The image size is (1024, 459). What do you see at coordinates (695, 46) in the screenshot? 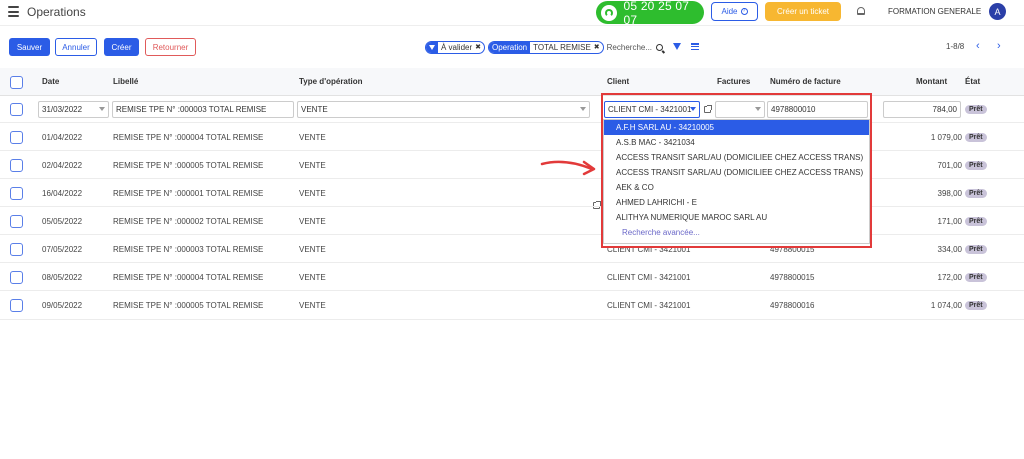
I see `list-view-icon` at bounding box center [695, 46].